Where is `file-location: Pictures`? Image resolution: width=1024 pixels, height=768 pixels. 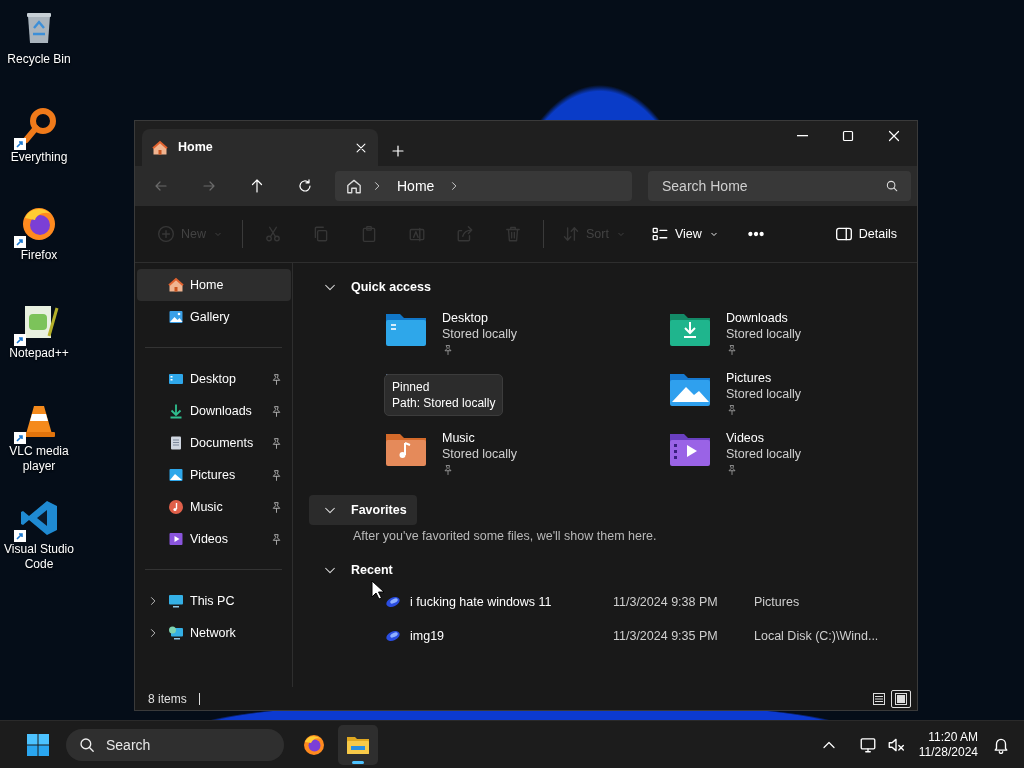 file-location: Pictures is located at coordinates (777, 602).